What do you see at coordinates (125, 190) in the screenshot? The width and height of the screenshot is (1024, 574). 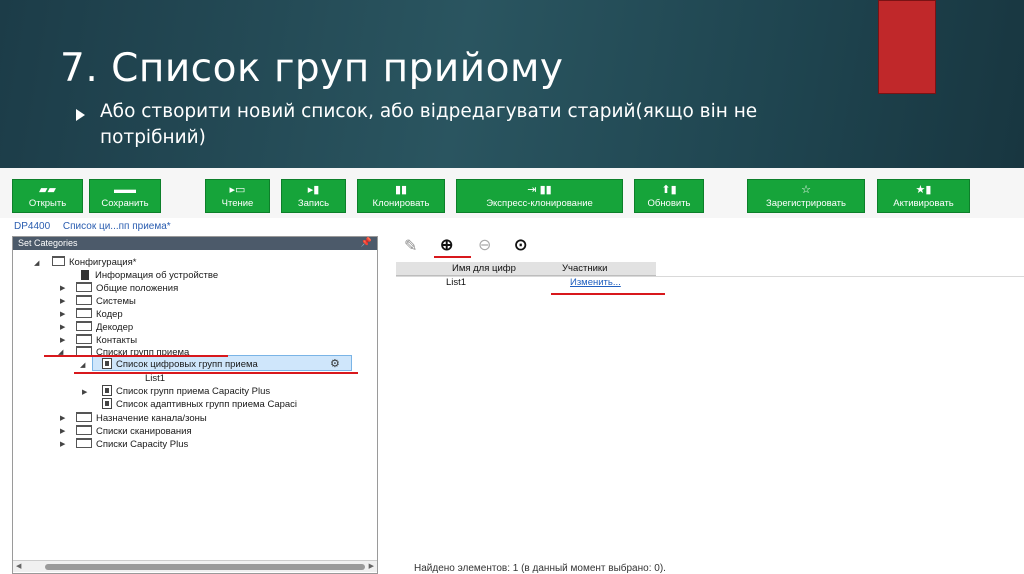 I see `save-icon: ▬▬` at bounding box center [125, 190].